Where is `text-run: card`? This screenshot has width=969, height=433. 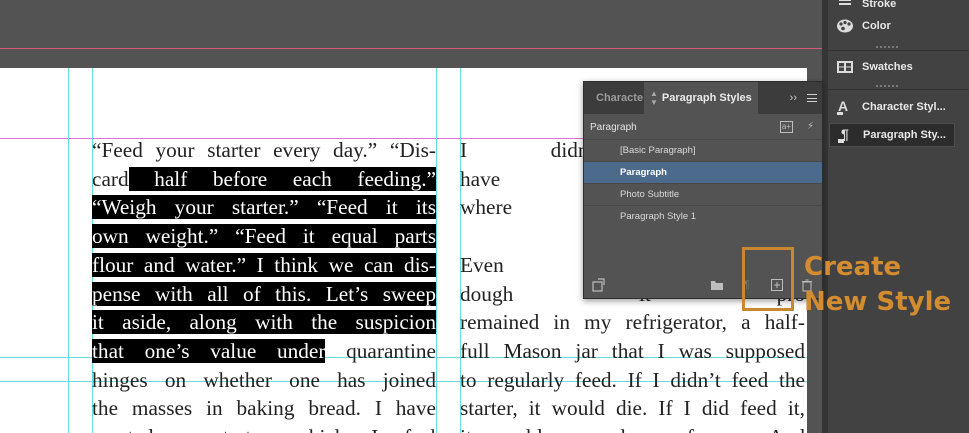
text-run: card is located at coordinates (110, 178).